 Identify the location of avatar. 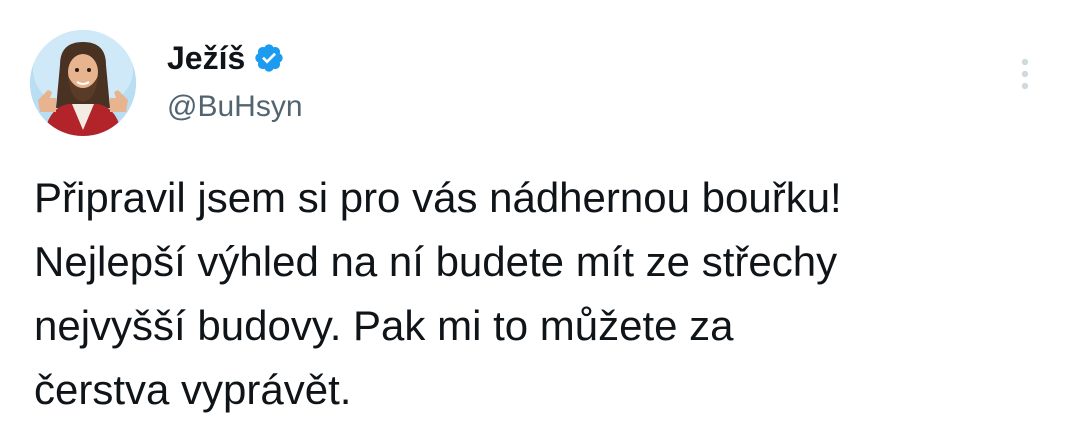
(83, 83).